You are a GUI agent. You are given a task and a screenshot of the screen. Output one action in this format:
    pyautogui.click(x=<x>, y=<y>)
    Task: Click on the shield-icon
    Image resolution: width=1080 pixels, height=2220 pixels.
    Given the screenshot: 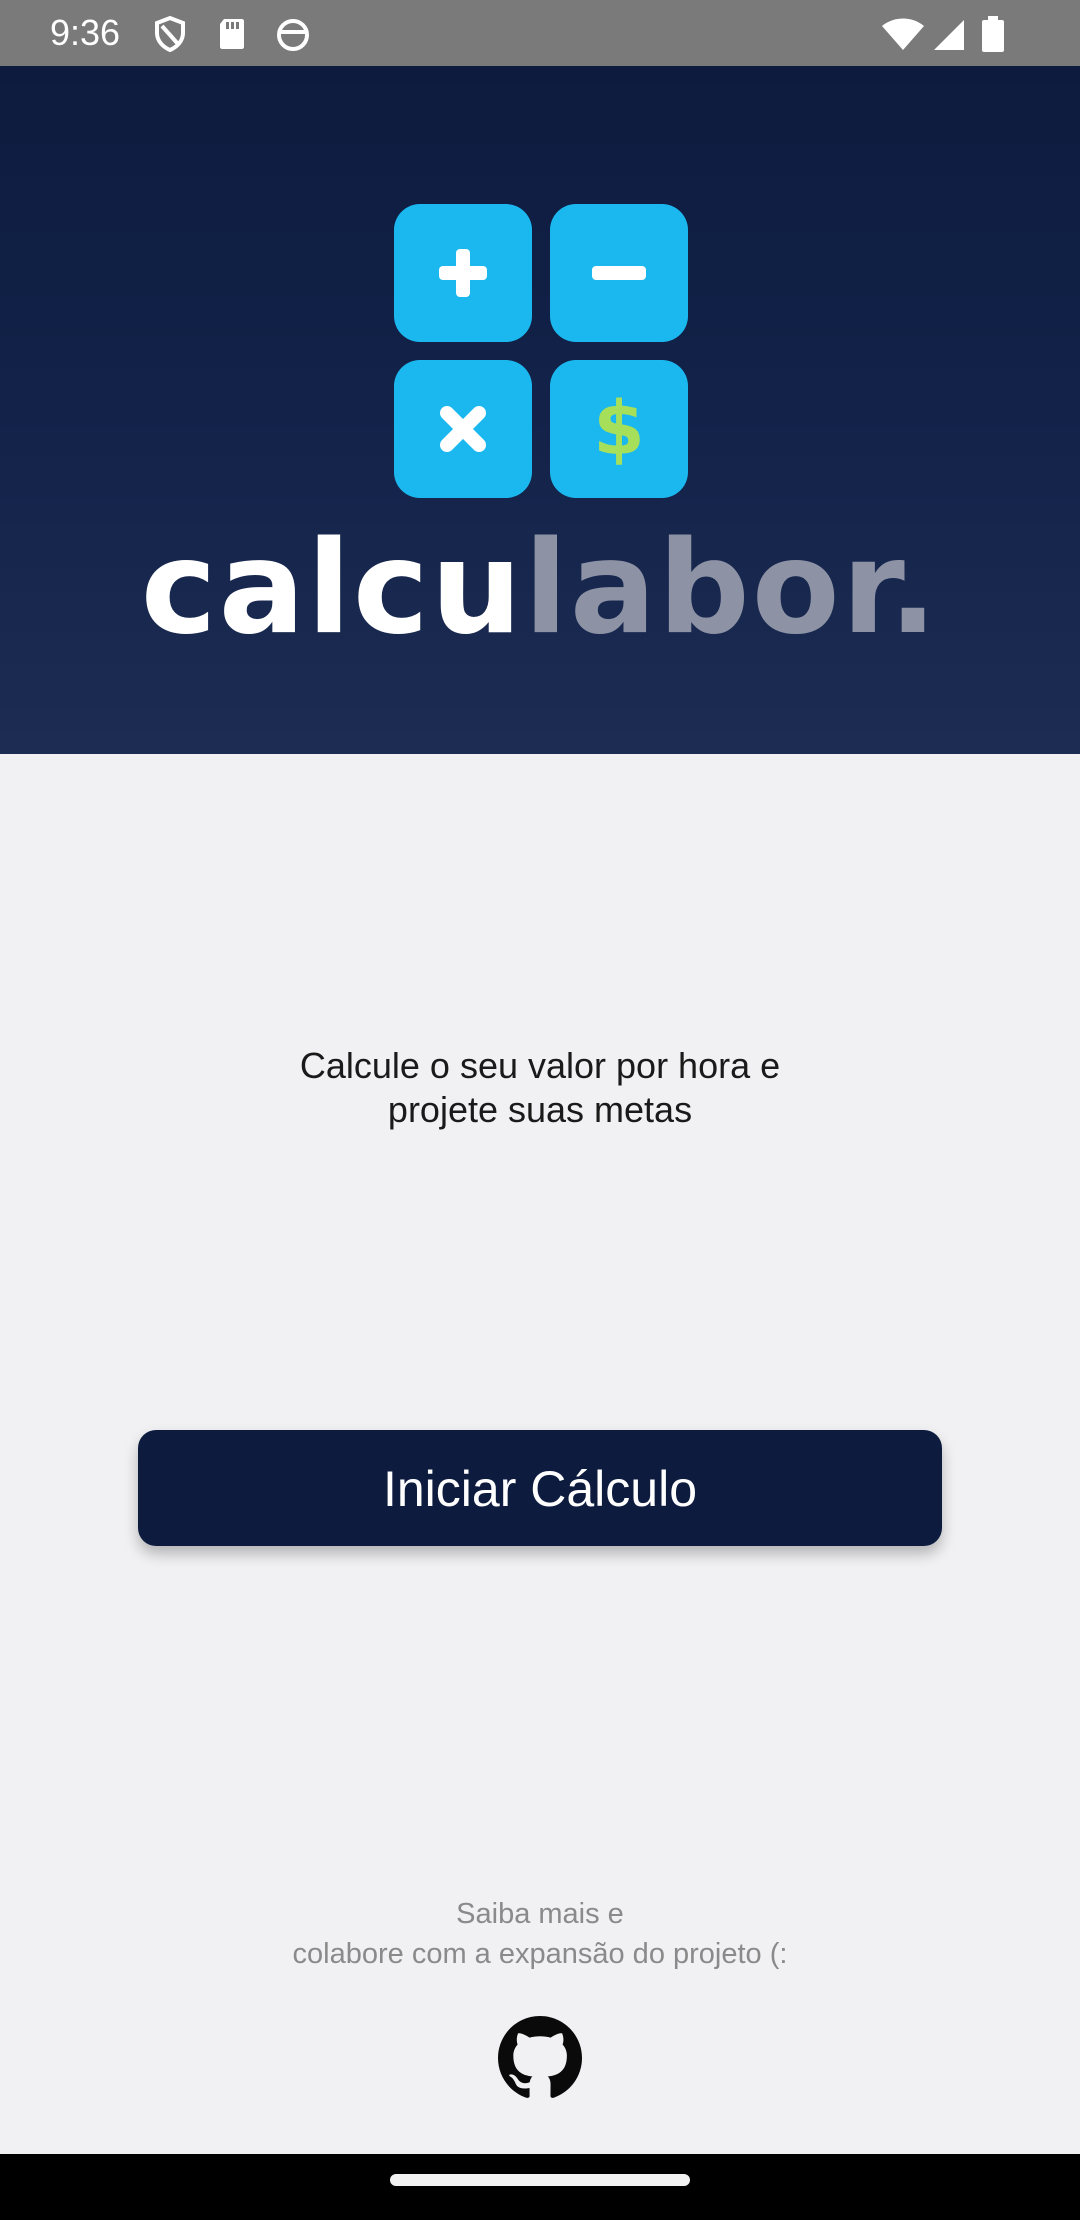 What is the action you would take?
    pyautogui.click(x=170, y=34)
    